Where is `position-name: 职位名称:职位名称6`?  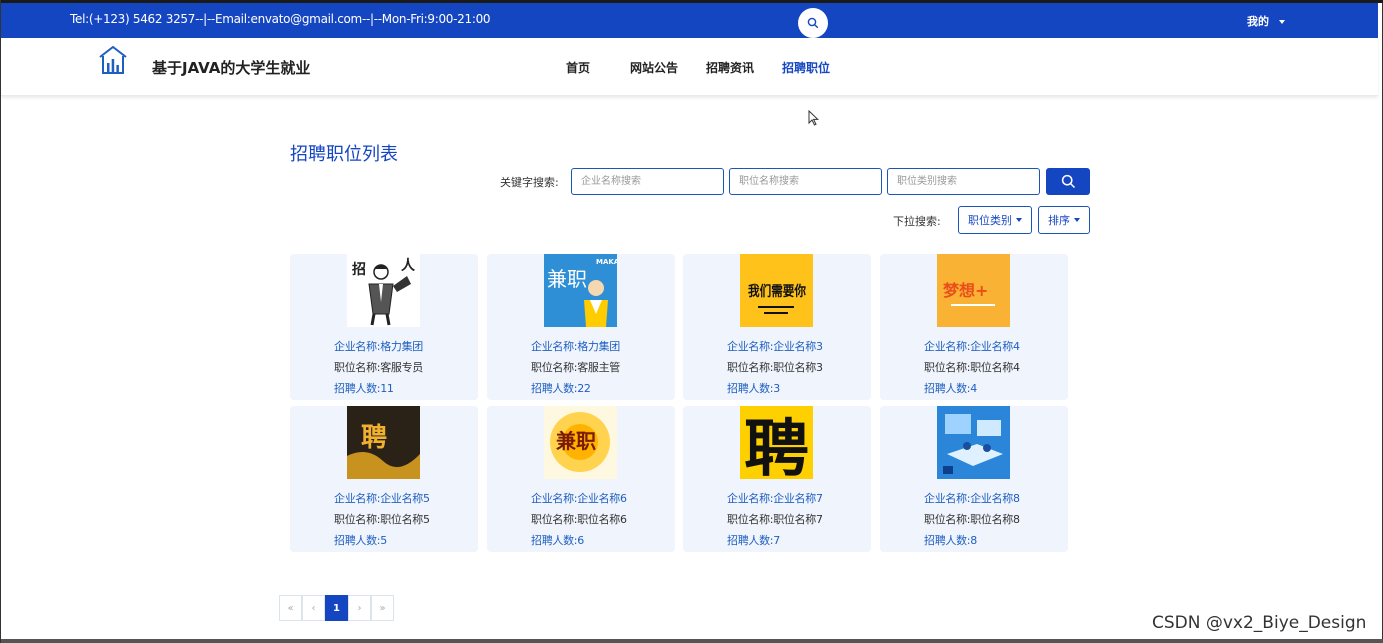
position-name: 职位名称:职位名称6 is located at coordinates (579, 519).